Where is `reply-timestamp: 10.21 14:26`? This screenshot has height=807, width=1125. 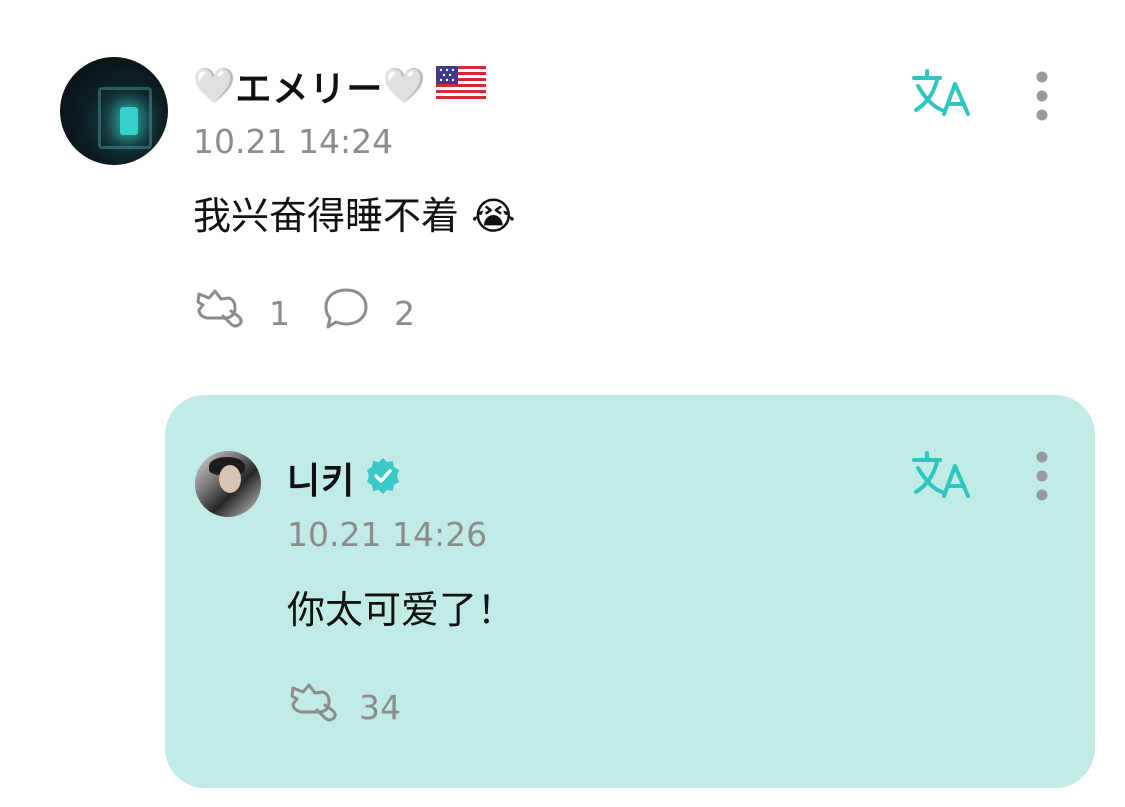
reply-timestamp: 10.21 14:26 is located at coordinates (387, 534).